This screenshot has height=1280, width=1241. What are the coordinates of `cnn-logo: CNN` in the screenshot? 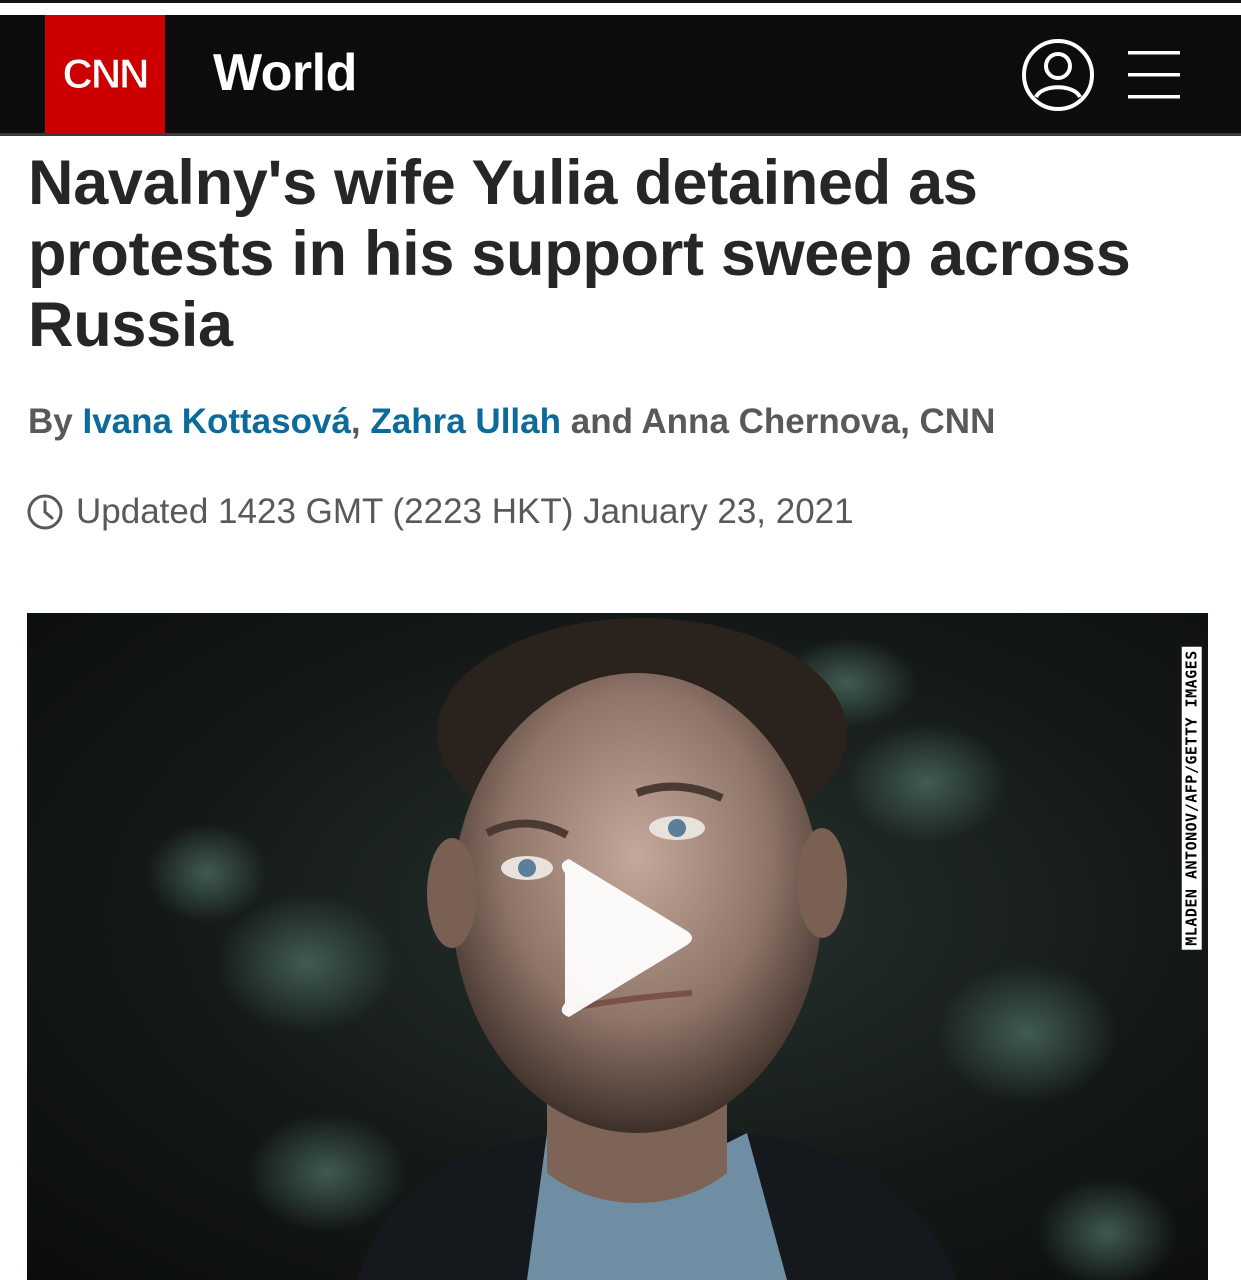 It's located at (105, 74).